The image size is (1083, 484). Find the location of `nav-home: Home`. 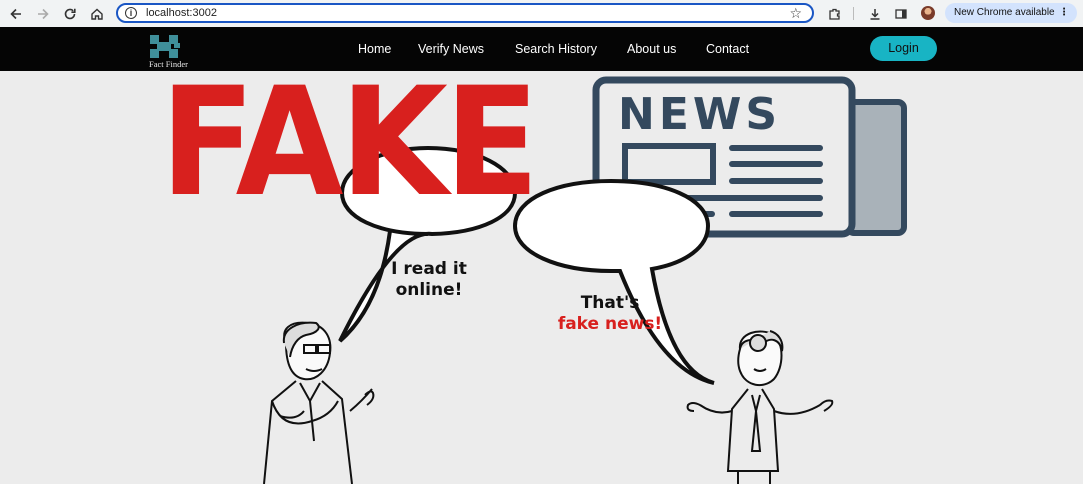

nav-home: Home is located at coordinates (374, 49).